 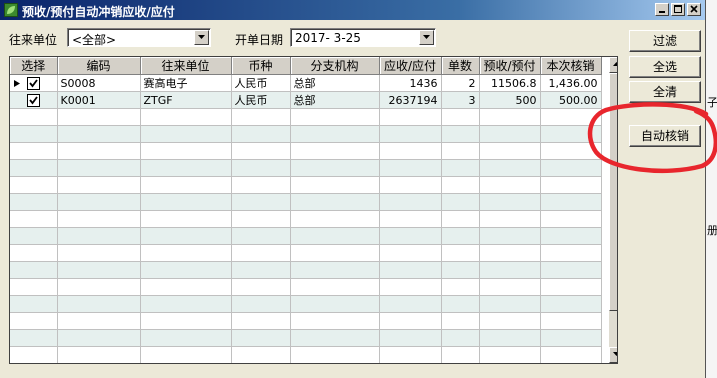 I want to click on column-header: 编码, so click(x=99, y=66).